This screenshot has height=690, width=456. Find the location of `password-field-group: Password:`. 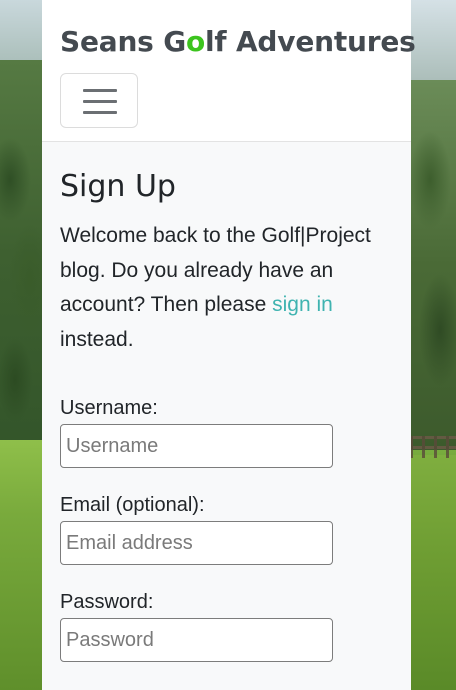

password-field-group: Password: is located at coordinates (226, 625).